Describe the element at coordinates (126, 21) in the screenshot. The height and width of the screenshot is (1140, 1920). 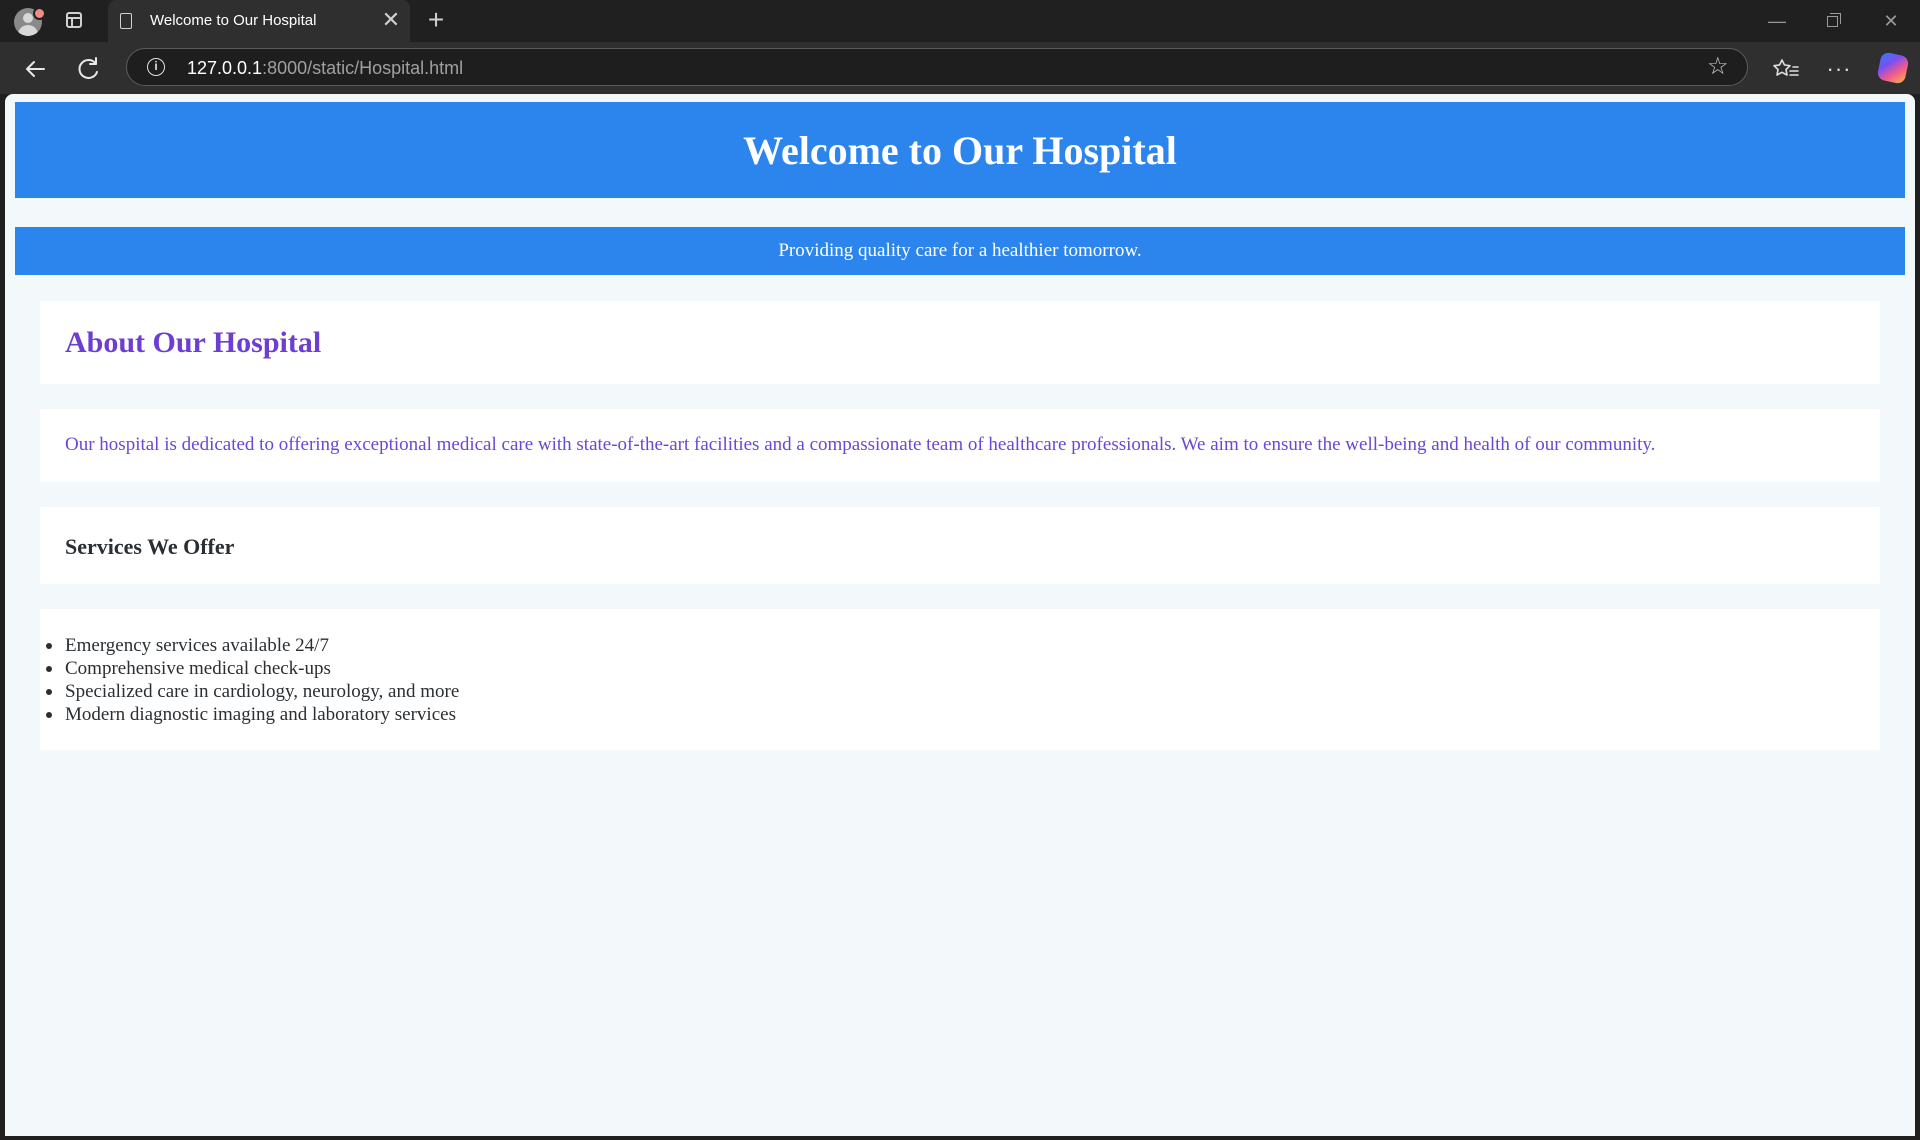
I see `page-icon` at that location.